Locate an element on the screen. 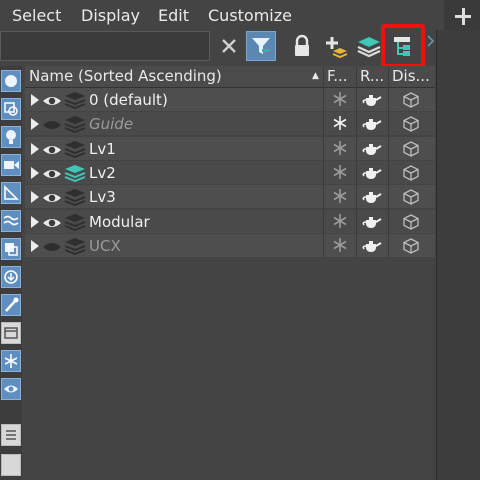 Image resolution: width=480 pixels, height=480 pixels. layer-name: 0 (default) is located at coordinates (128, 100).